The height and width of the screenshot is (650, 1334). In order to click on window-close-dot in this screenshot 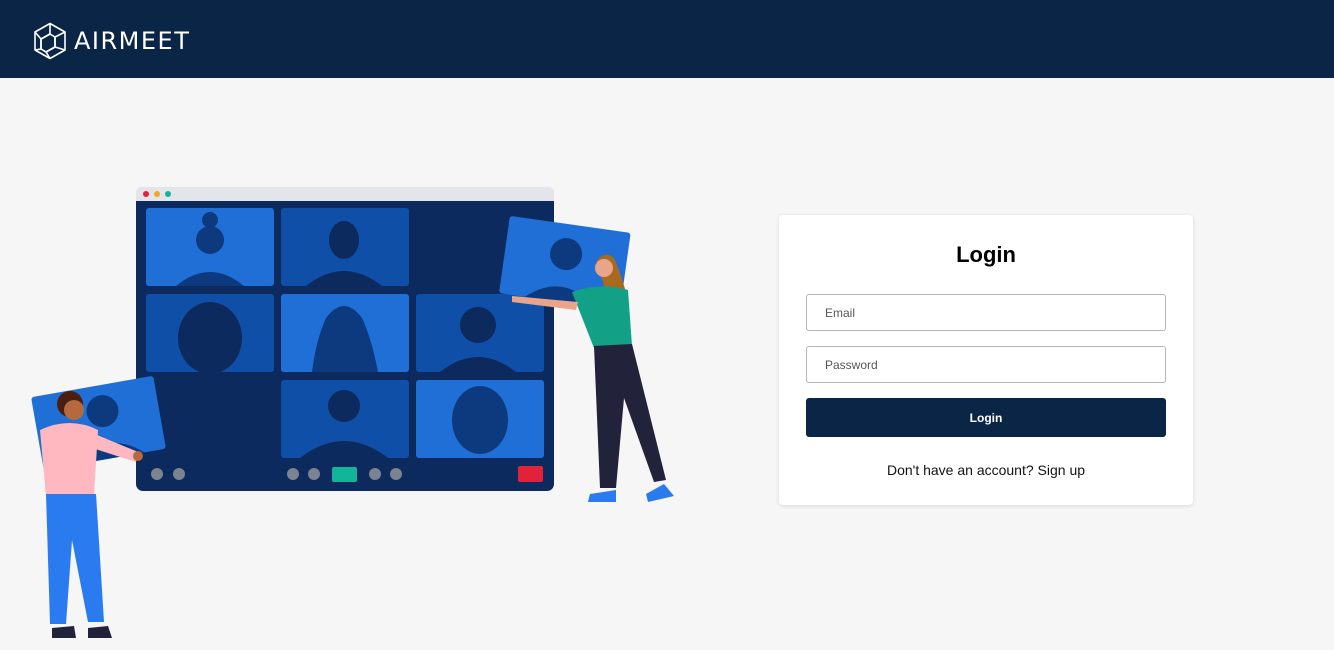, I will do `click(146, 194)`.